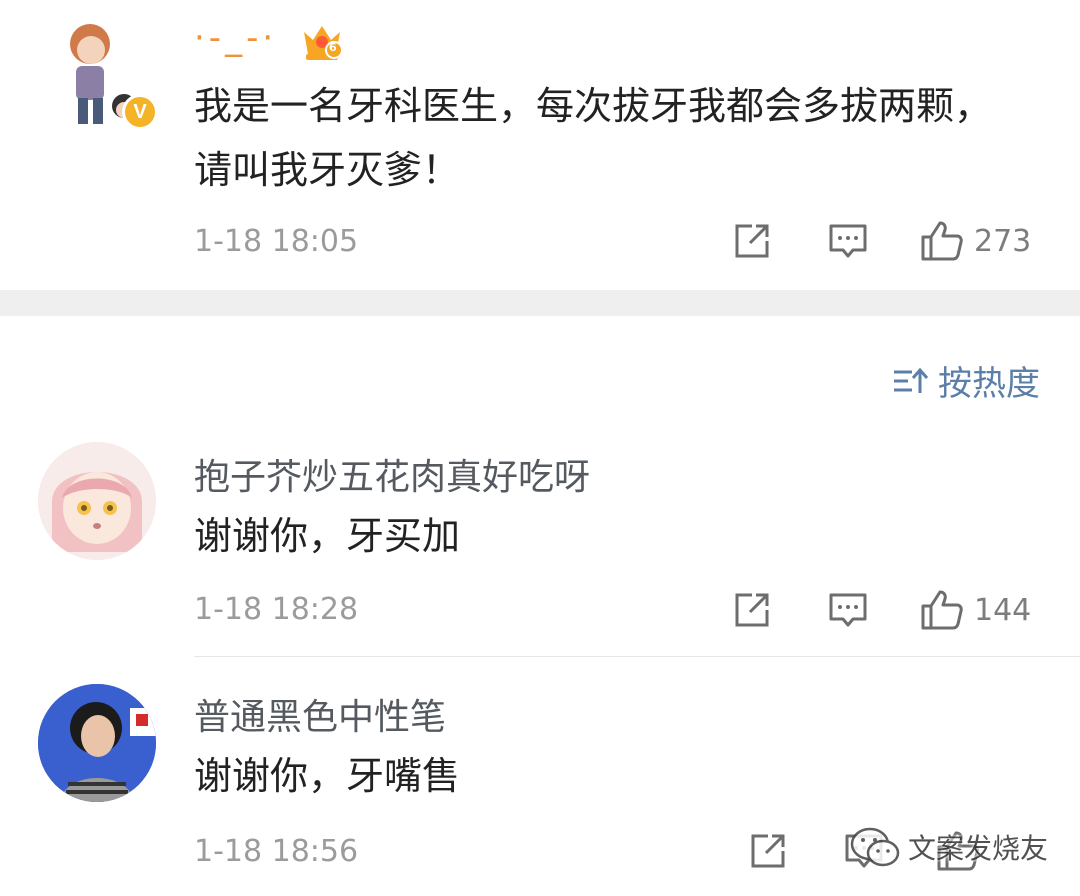 Image resolution: width=1080 pixels, height=896 pixels. I want to click on sort-label: 按热度, so click(989, 384).